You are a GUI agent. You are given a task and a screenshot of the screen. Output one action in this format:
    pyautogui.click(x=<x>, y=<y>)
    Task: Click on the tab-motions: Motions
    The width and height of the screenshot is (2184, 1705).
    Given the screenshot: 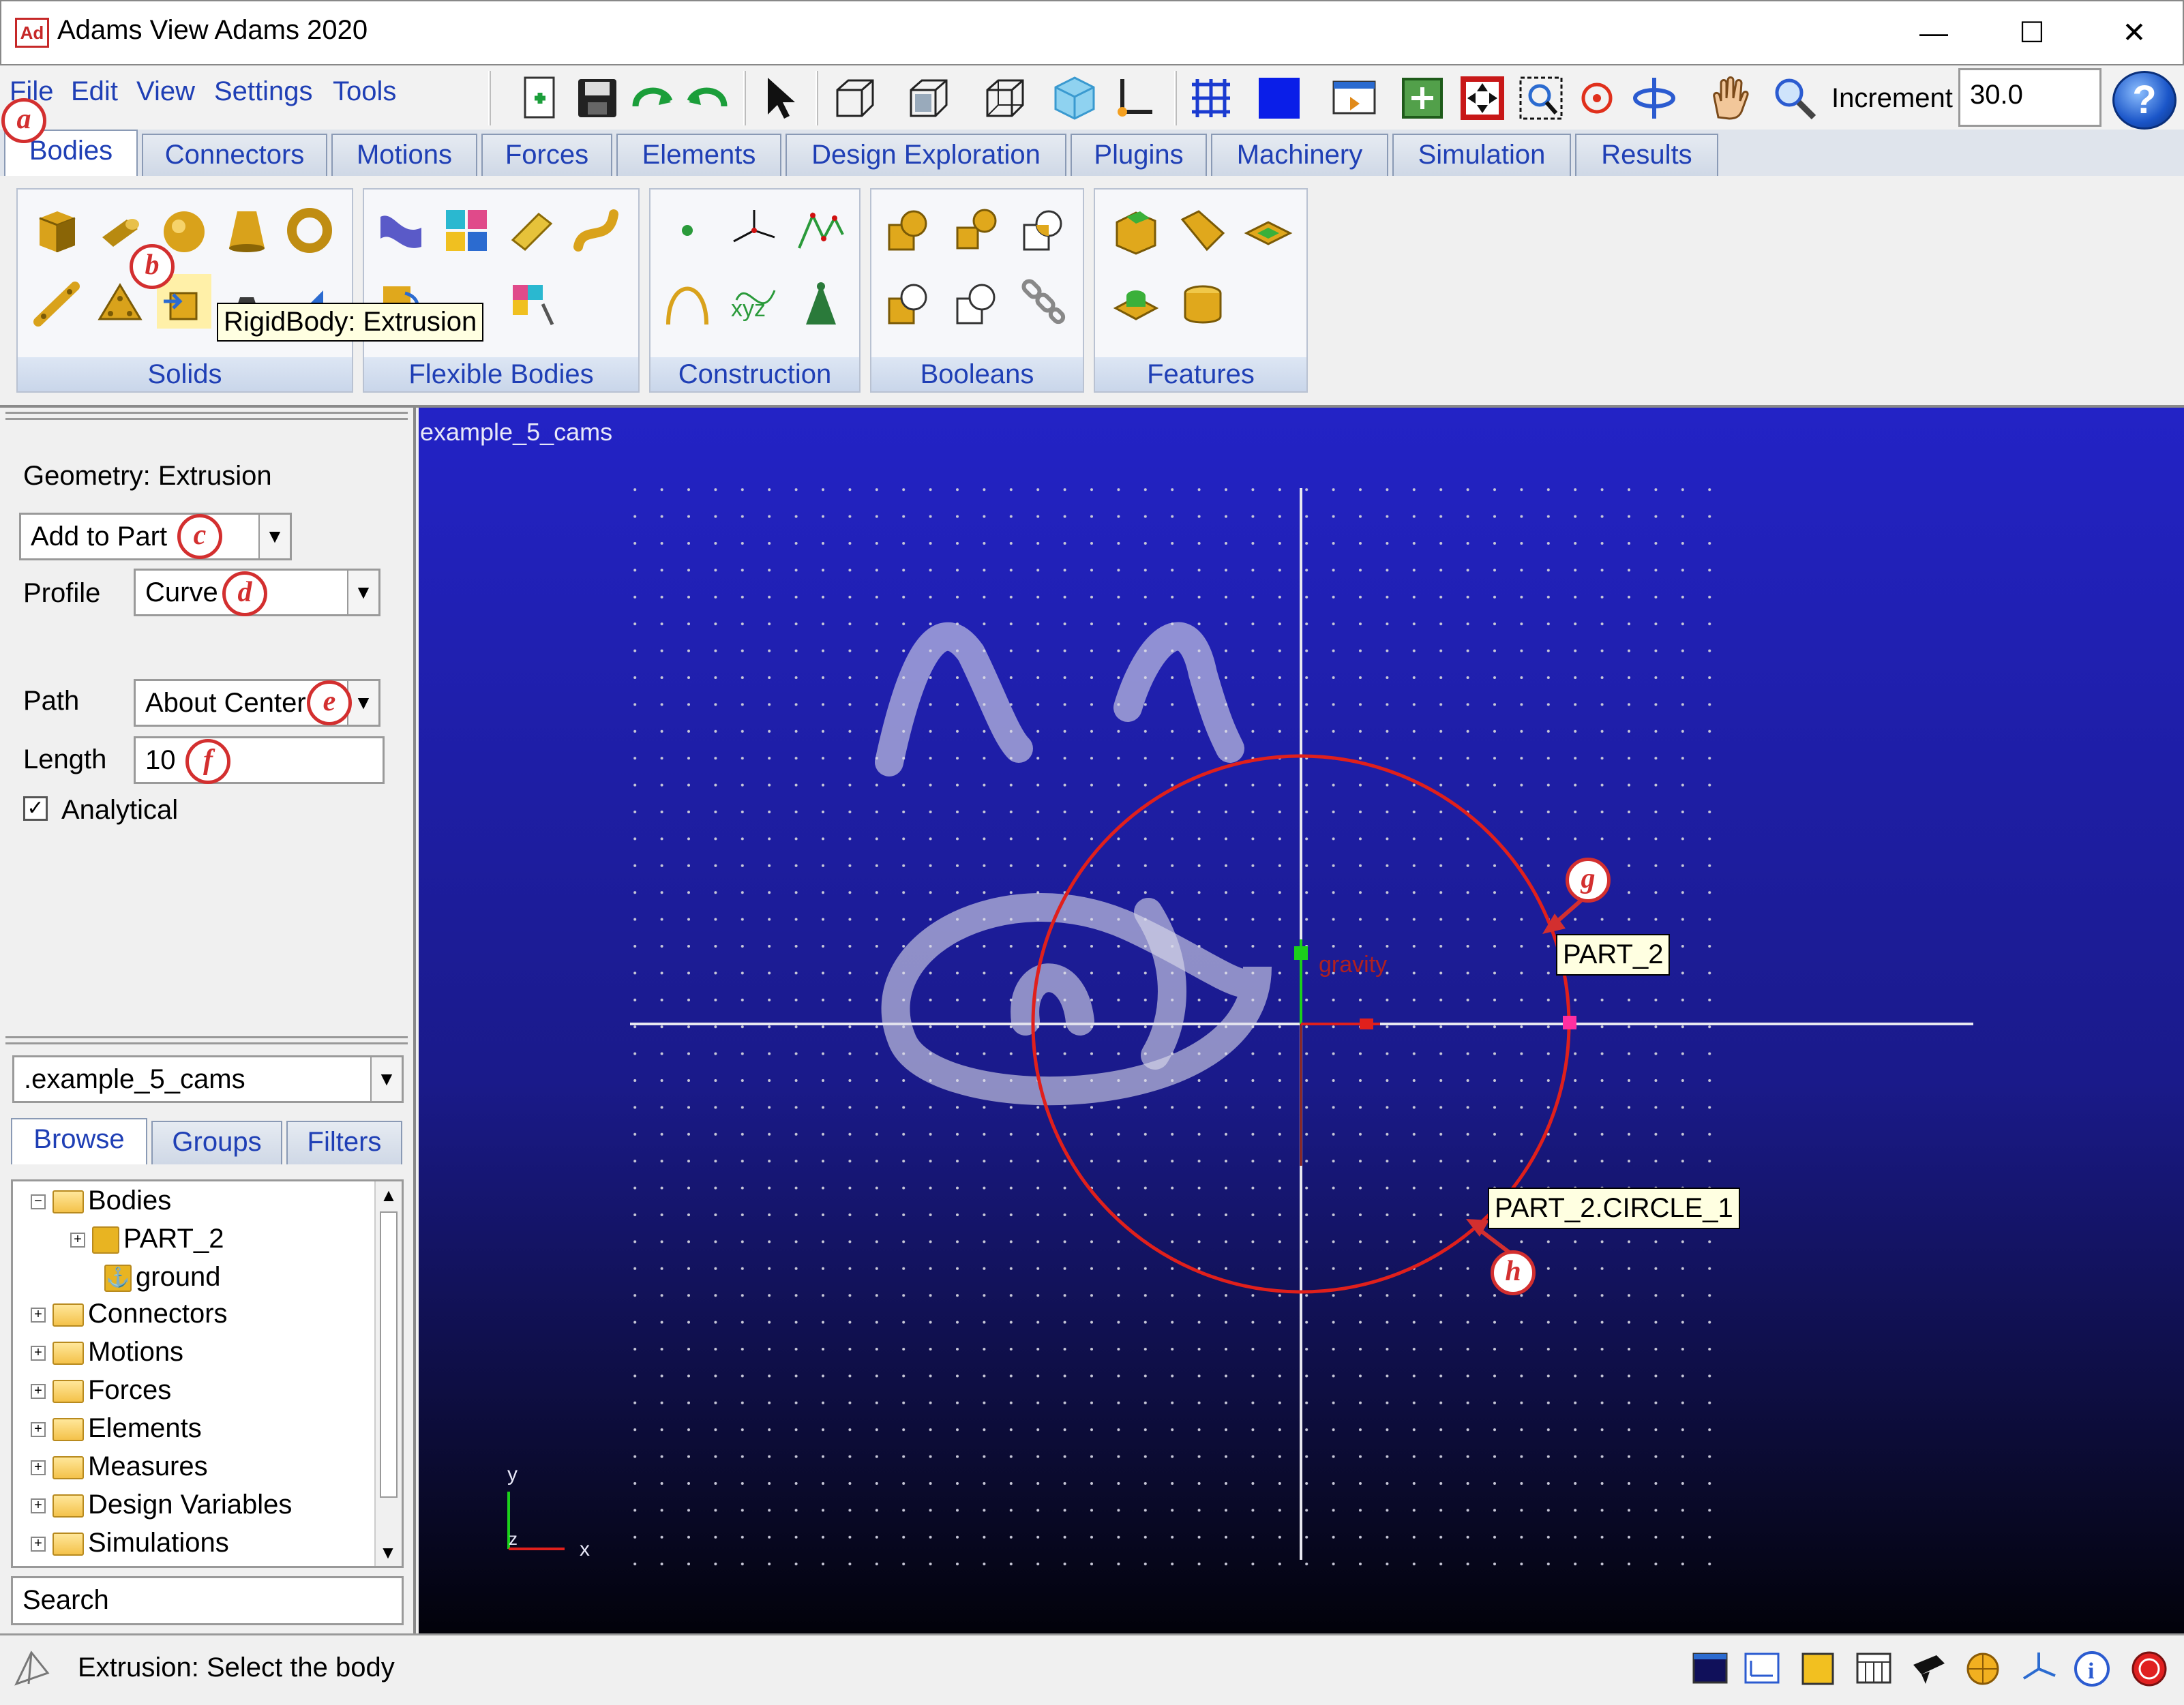 What is the action you would take?
    pyautogui.click(x=404, y=155)
    